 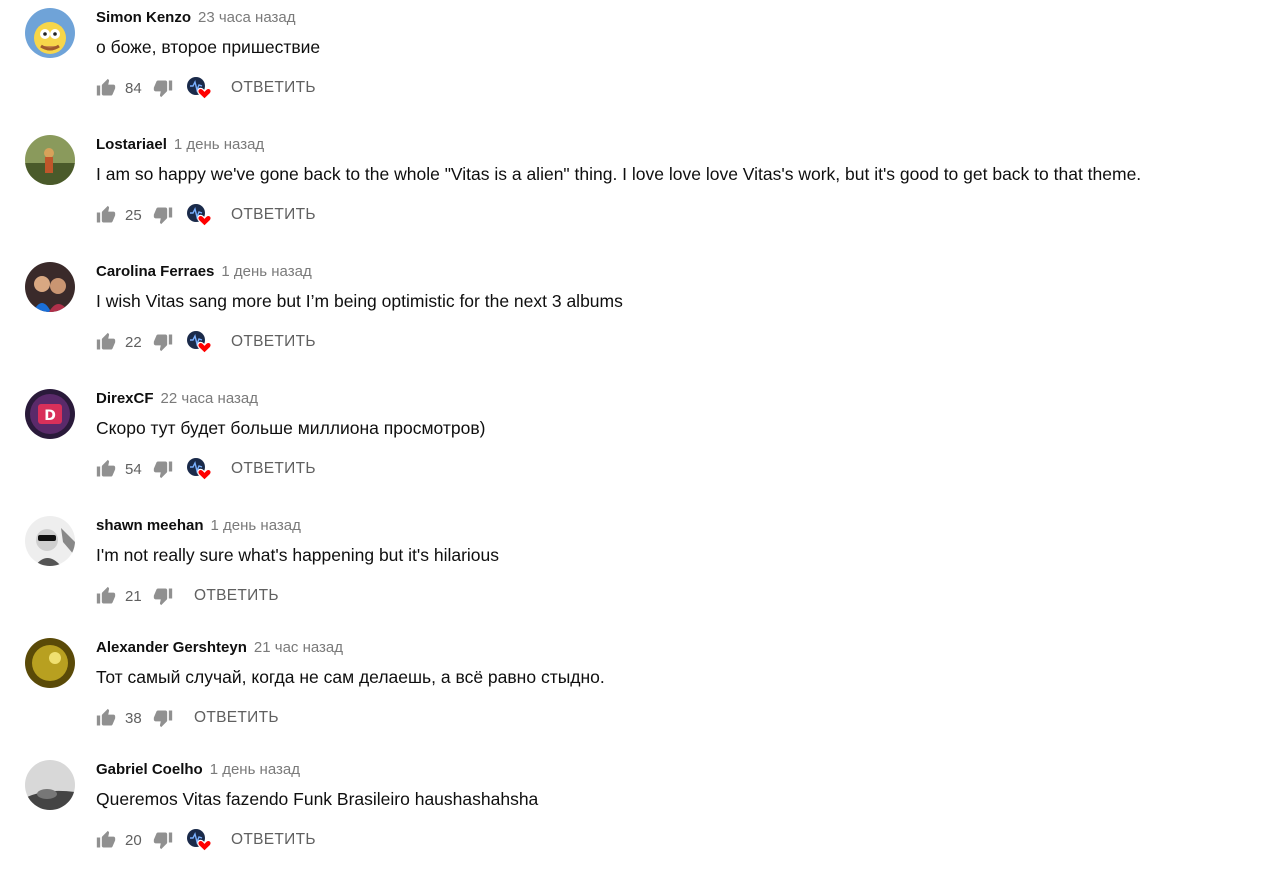 What do you see at coordinates (209, 398) in the screenshot?
I see `comment-timestamp: 22 часа назад` at bounding box center [209, 398].